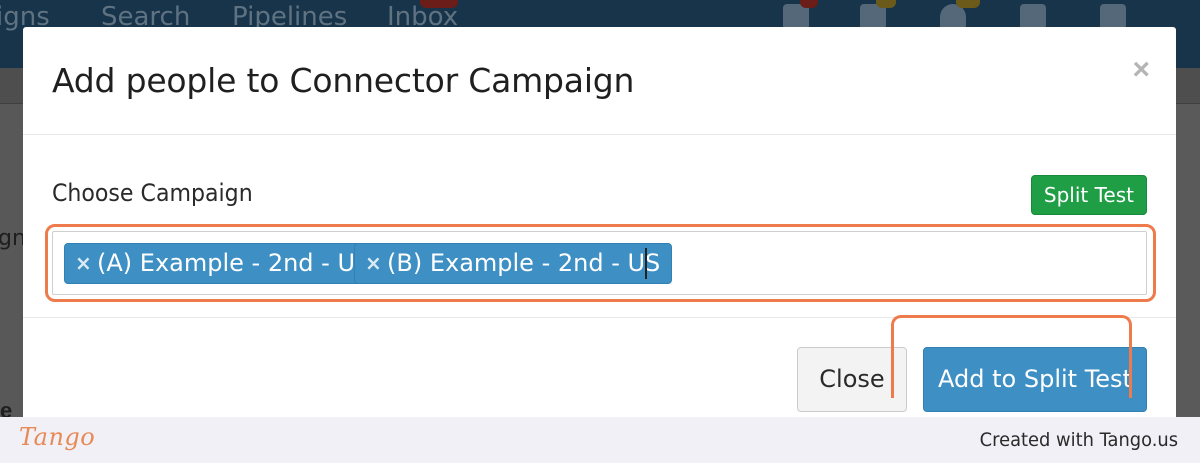 Image resolution: width=1200 pixels, height=463 pixels. What do you see at coordinates (57, 437) in the screenshot?
I see `tango-logo: Tango` at bounding box center [57, 437].